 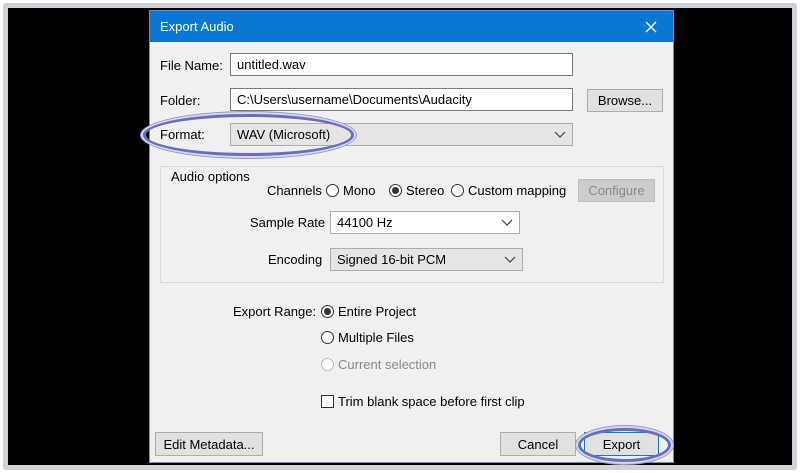 I want to click on stereo-label: Stereo, so click(x=425, y=190).